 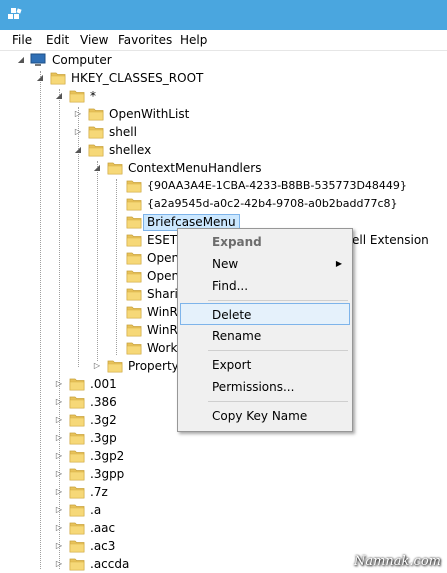 What do you see at coordinates (232, 315) in the screenshot?
I see `menu-item-label: Delete` at bounding box center [232, 315].